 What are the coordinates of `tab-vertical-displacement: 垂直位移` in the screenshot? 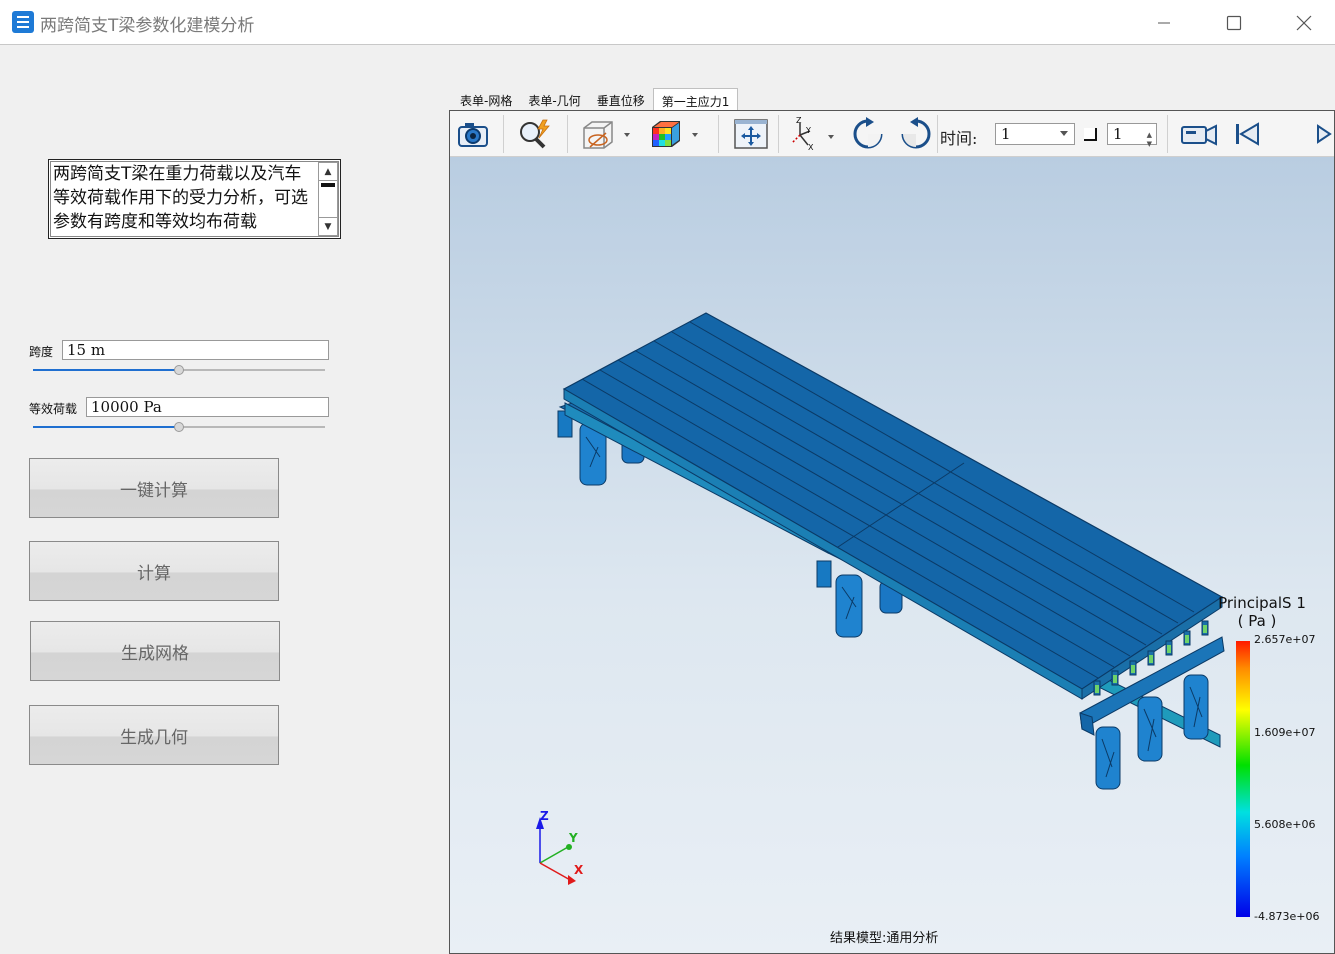 It's located at (621, 99).